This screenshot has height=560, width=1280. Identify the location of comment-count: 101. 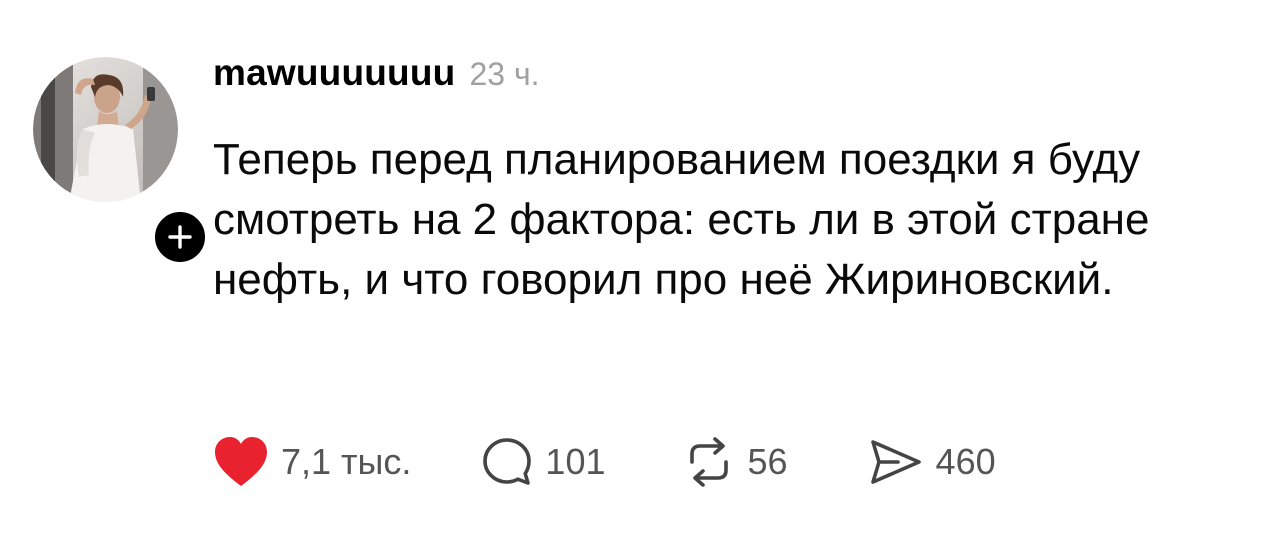
(575, 461).